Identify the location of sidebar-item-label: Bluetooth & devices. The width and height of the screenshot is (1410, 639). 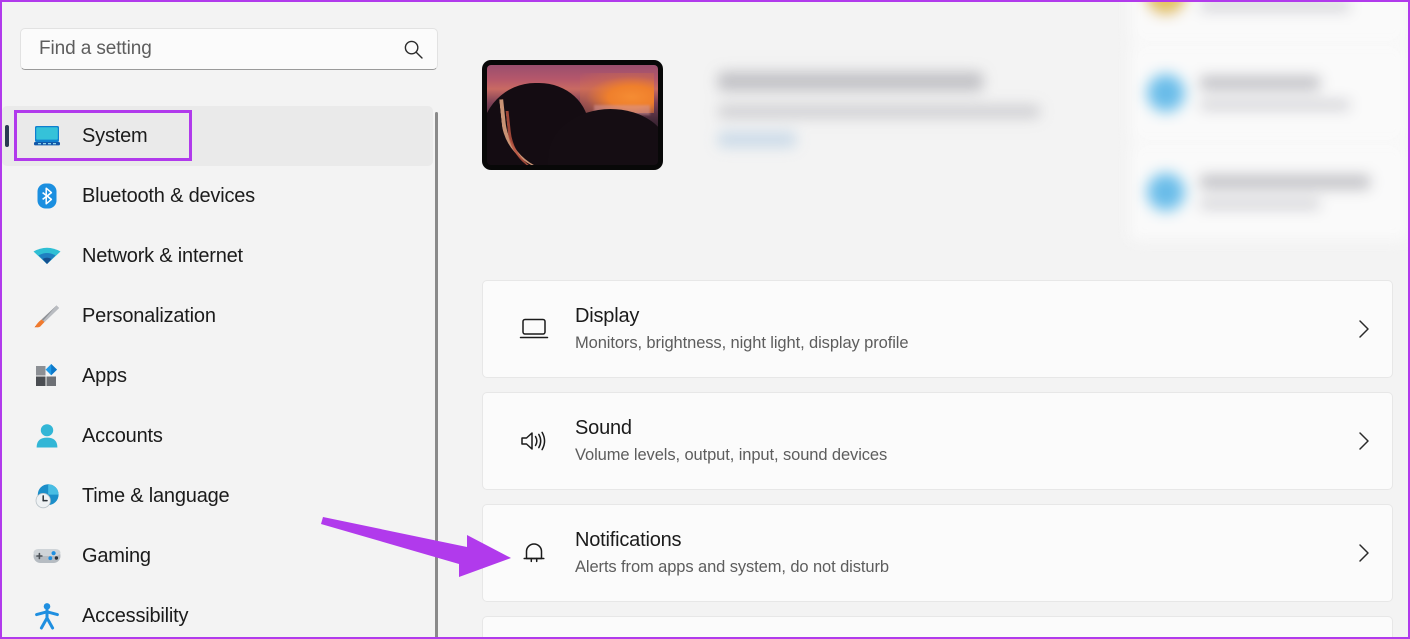
(168, 195).